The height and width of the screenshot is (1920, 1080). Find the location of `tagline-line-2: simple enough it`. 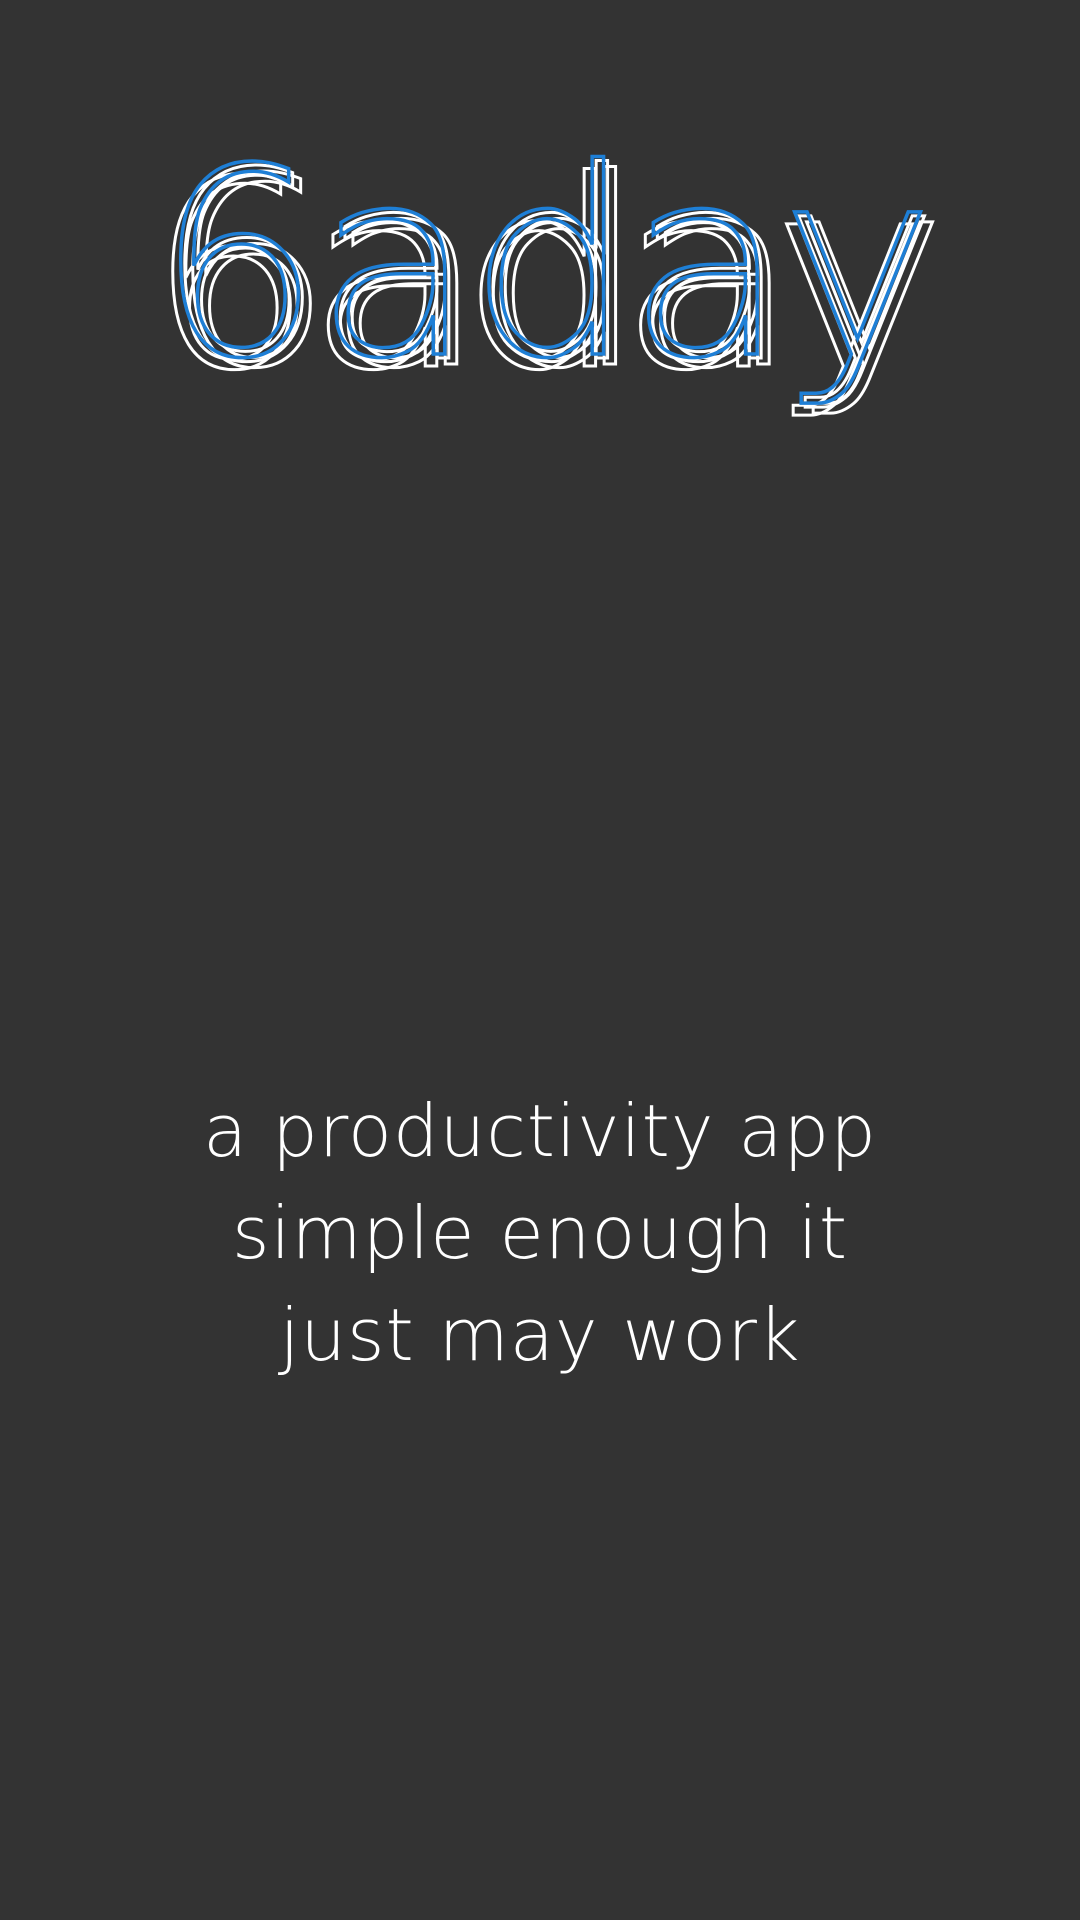

tagline-line-2: simple enough it is located at coordinates (540, 1233).